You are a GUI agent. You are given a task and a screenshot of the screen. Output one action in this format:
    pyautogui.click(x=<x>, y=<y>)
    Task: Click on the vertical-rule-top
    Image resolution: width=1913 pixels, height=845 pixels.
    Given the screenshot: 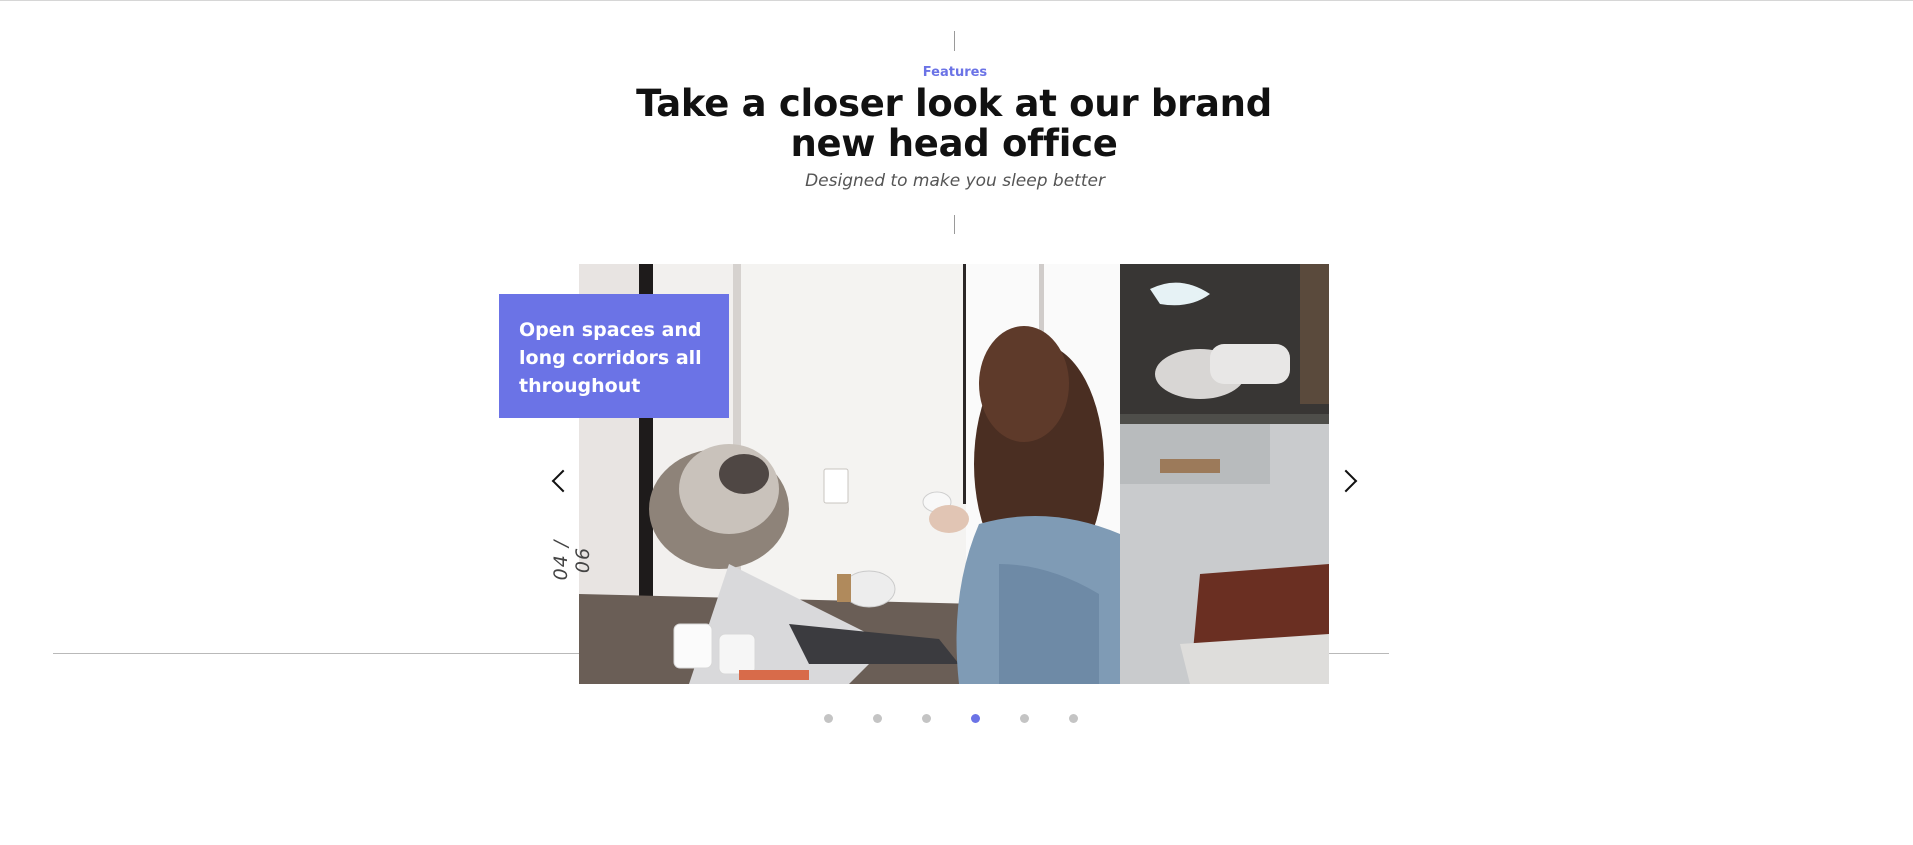 What is the action you would take?
    pyautogui.click(x=954, y=41)
    